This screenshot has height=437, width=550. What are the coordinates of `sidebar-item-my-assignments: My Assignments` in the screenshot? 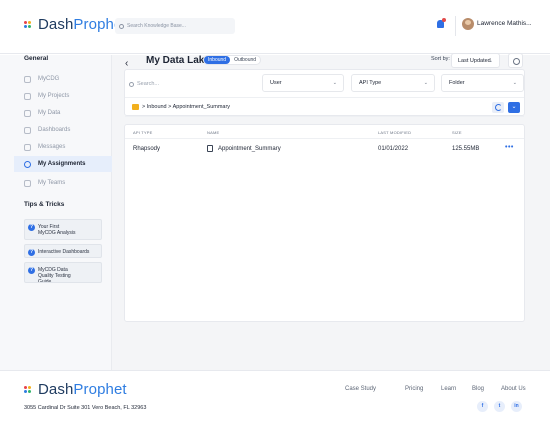 It's located at (63, 164).